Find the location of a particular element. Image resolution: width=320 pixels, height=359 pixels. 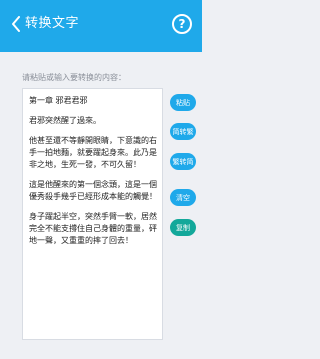

clear-button: 清空 is located at coordinates (183, 197).